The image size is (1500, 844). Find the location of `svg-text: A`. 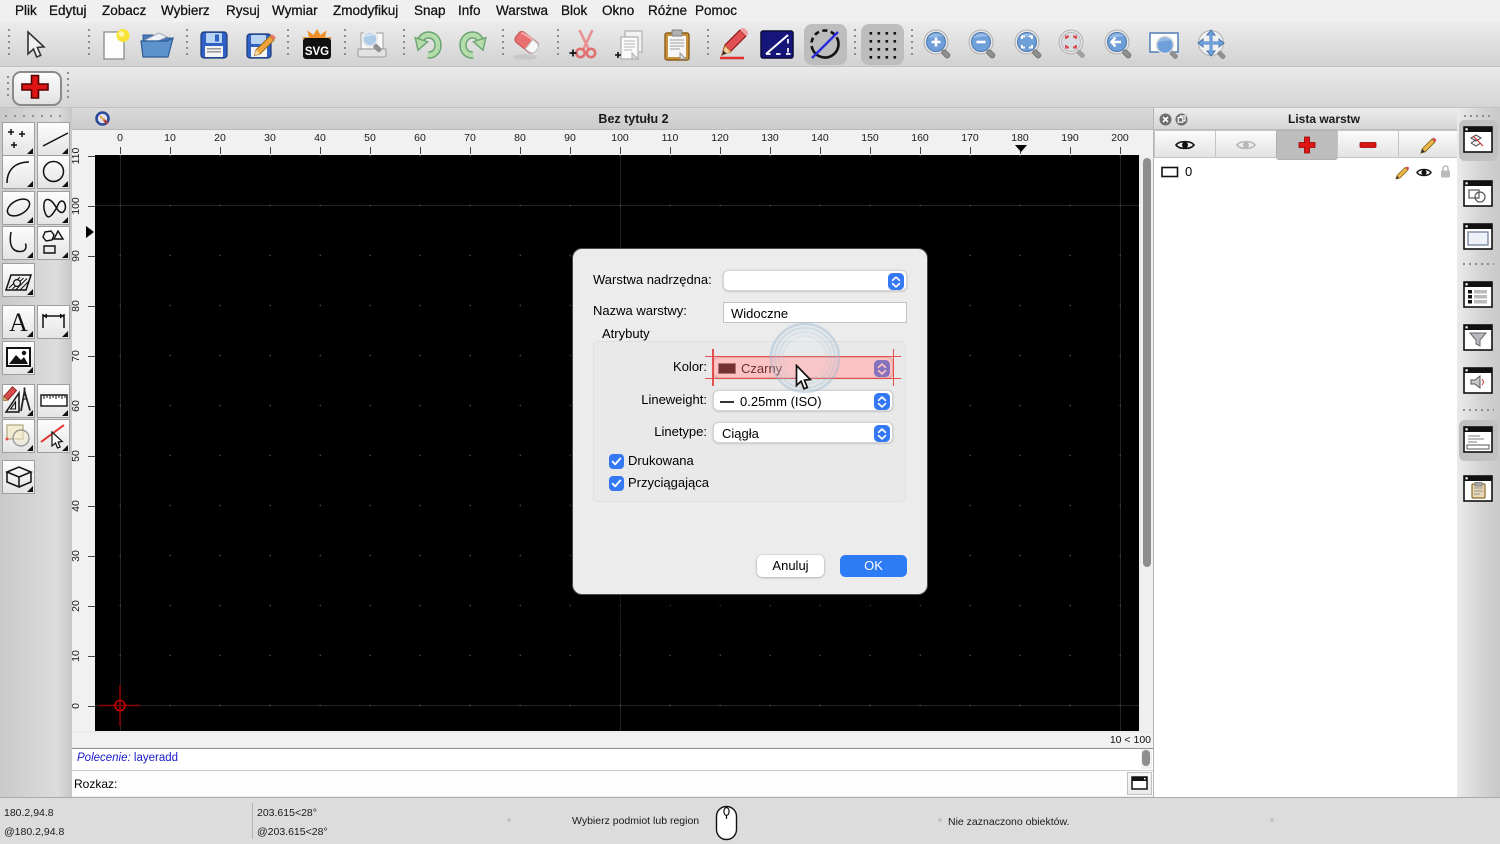

svg-text: A is located at coordinates (18, 322).